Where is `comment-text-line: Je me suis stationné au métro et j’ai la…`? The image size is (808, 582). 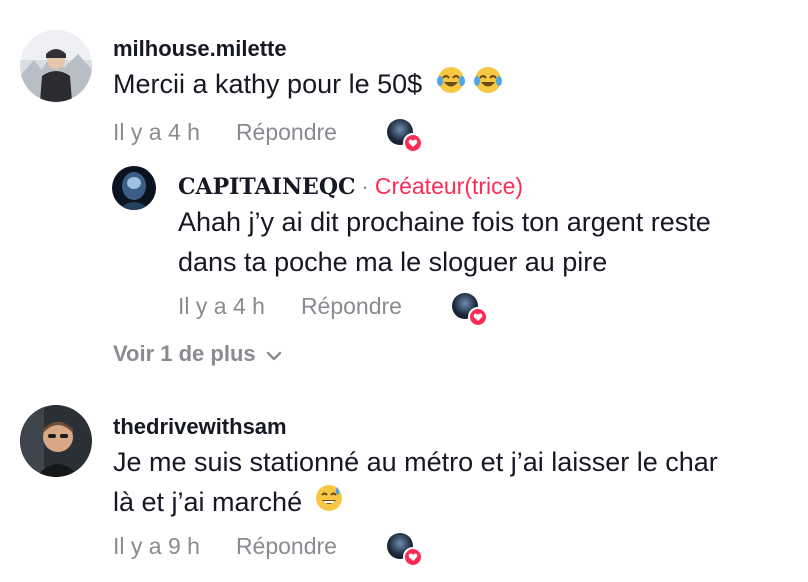
comment-text-line: Je me suis stationné au métro et j’ai la… is located at coordinates (415, 462).